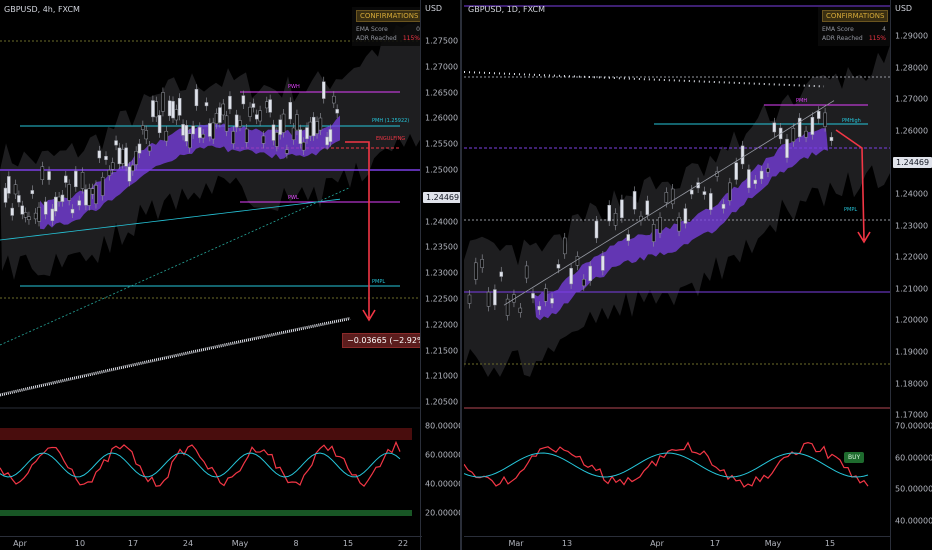  Describe the element at coordinates (411, 38) in the screenshot. I see `adr-reached-value: 115%` at that location.